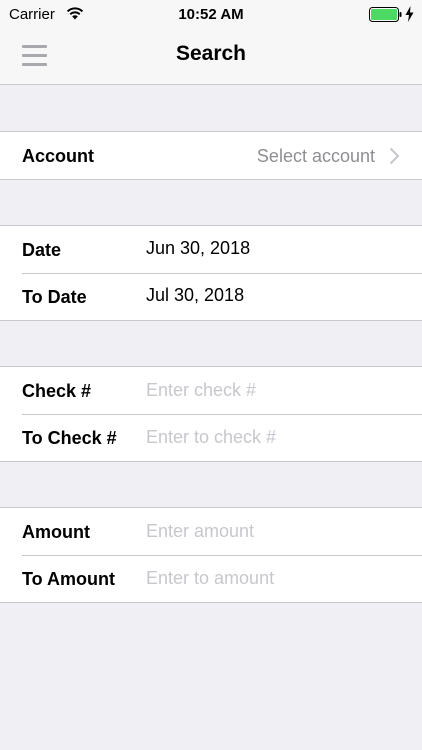  Describe the element at coordinates (385, 14) in the screenshot. I see `battery-icon` at that location.